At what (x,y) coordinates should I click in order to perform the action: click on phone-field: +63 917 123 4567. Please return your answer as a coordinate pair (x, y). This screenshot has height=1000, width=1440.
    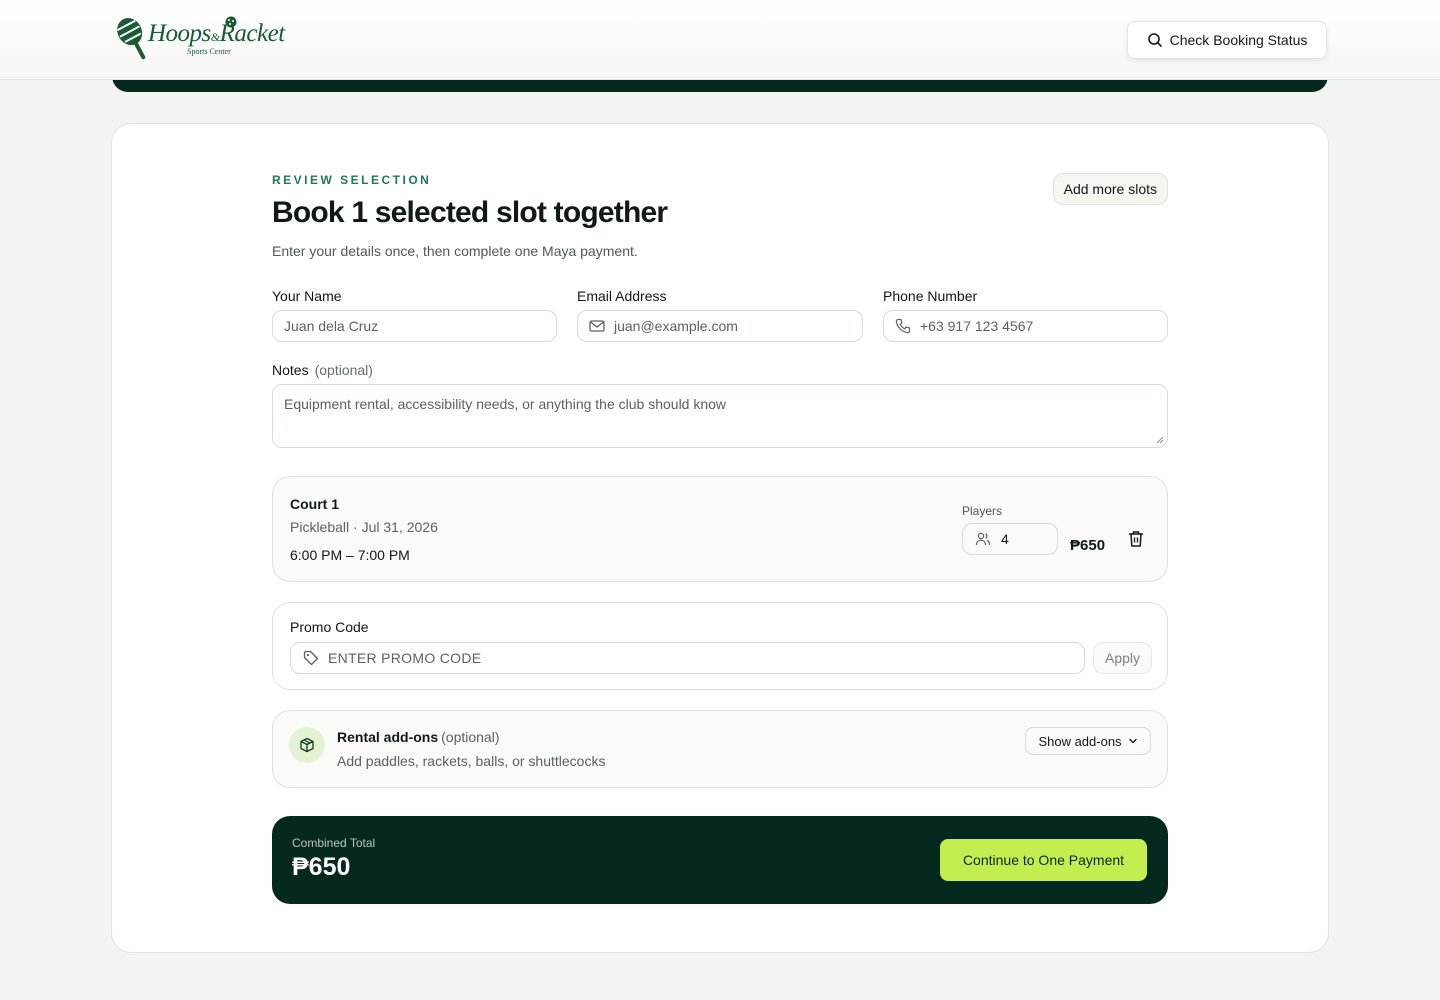
    Looking at the image, I should click on (1025, 326).